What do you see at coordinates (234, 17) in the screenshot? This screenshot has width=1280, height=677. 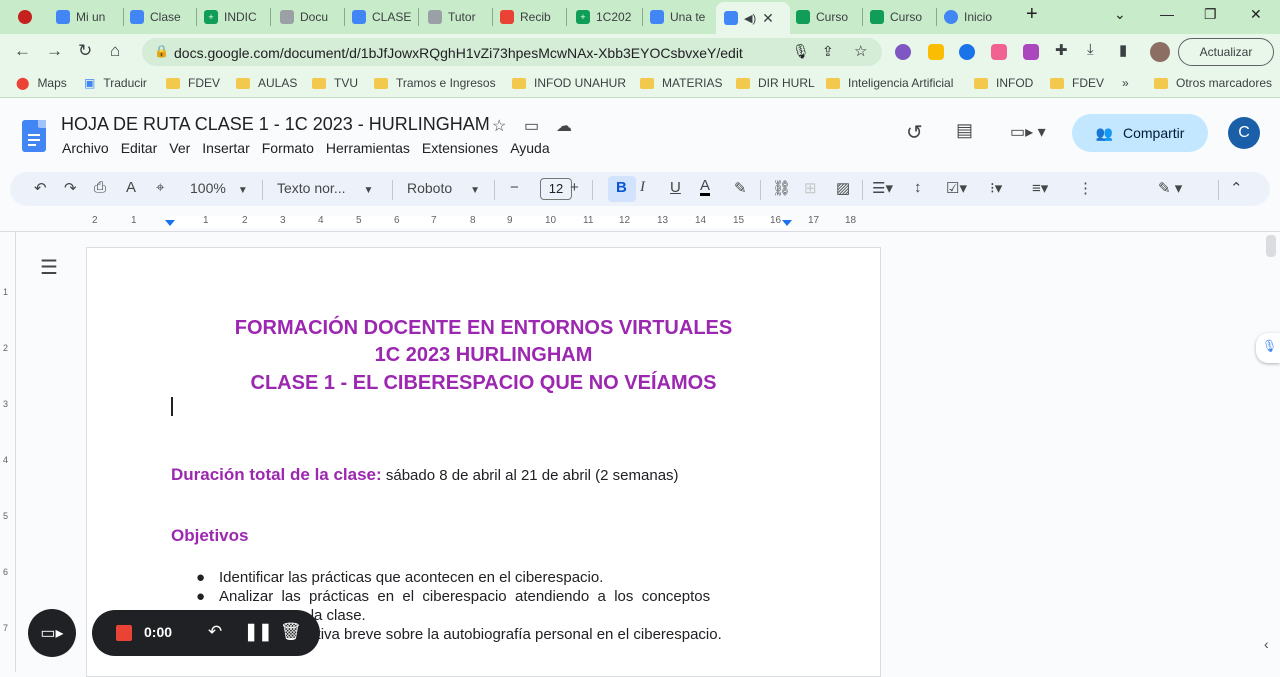 I see `browser-tab: + INDIC` at bounding box center [234, 17].